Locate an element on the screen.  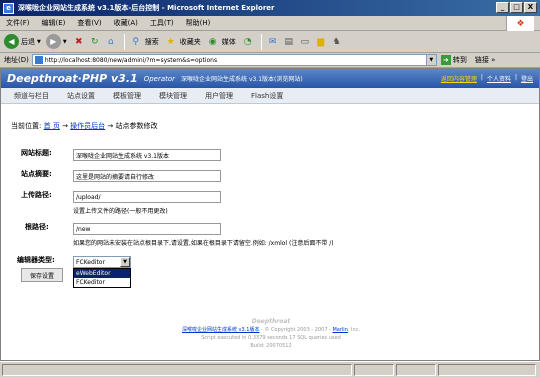
minimize-button: _ is located at coordinates (502, 7).